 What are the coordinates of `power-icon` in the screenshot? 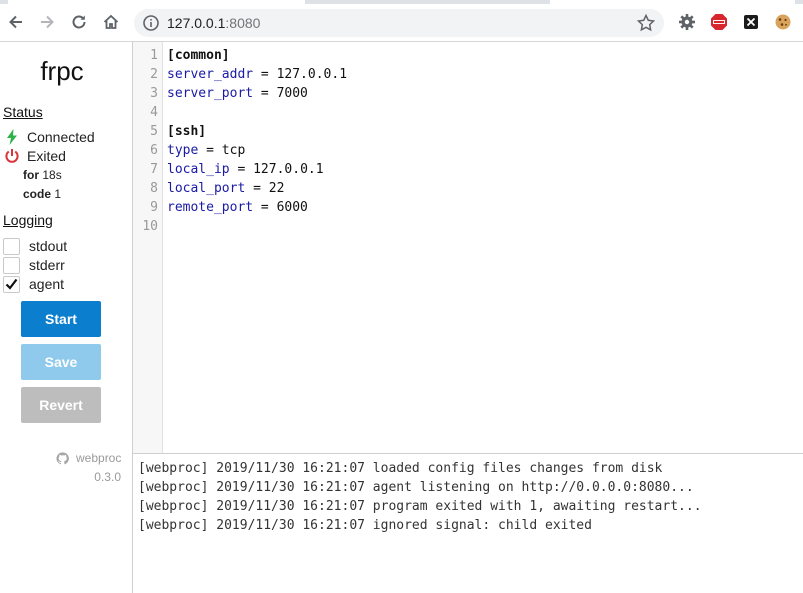 It's located at (12, 156).